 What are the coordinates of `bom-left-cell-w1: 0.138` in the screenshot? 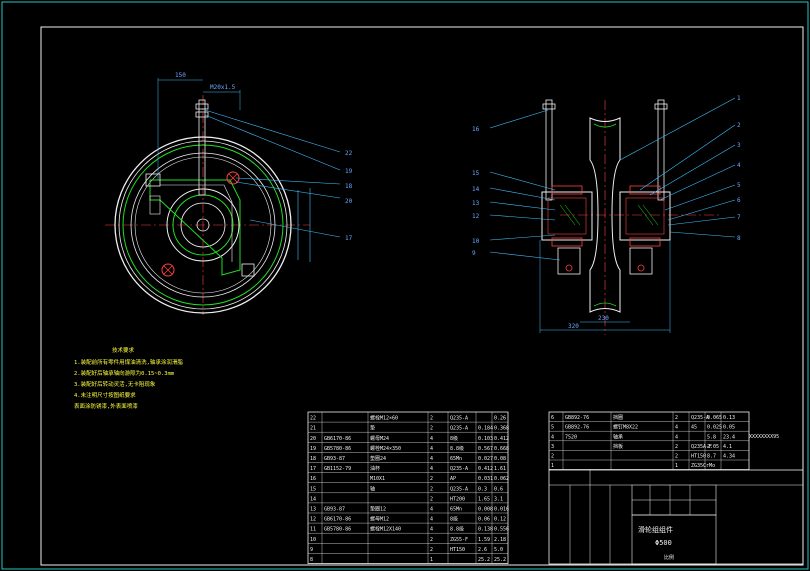 It's located at (485, 530).